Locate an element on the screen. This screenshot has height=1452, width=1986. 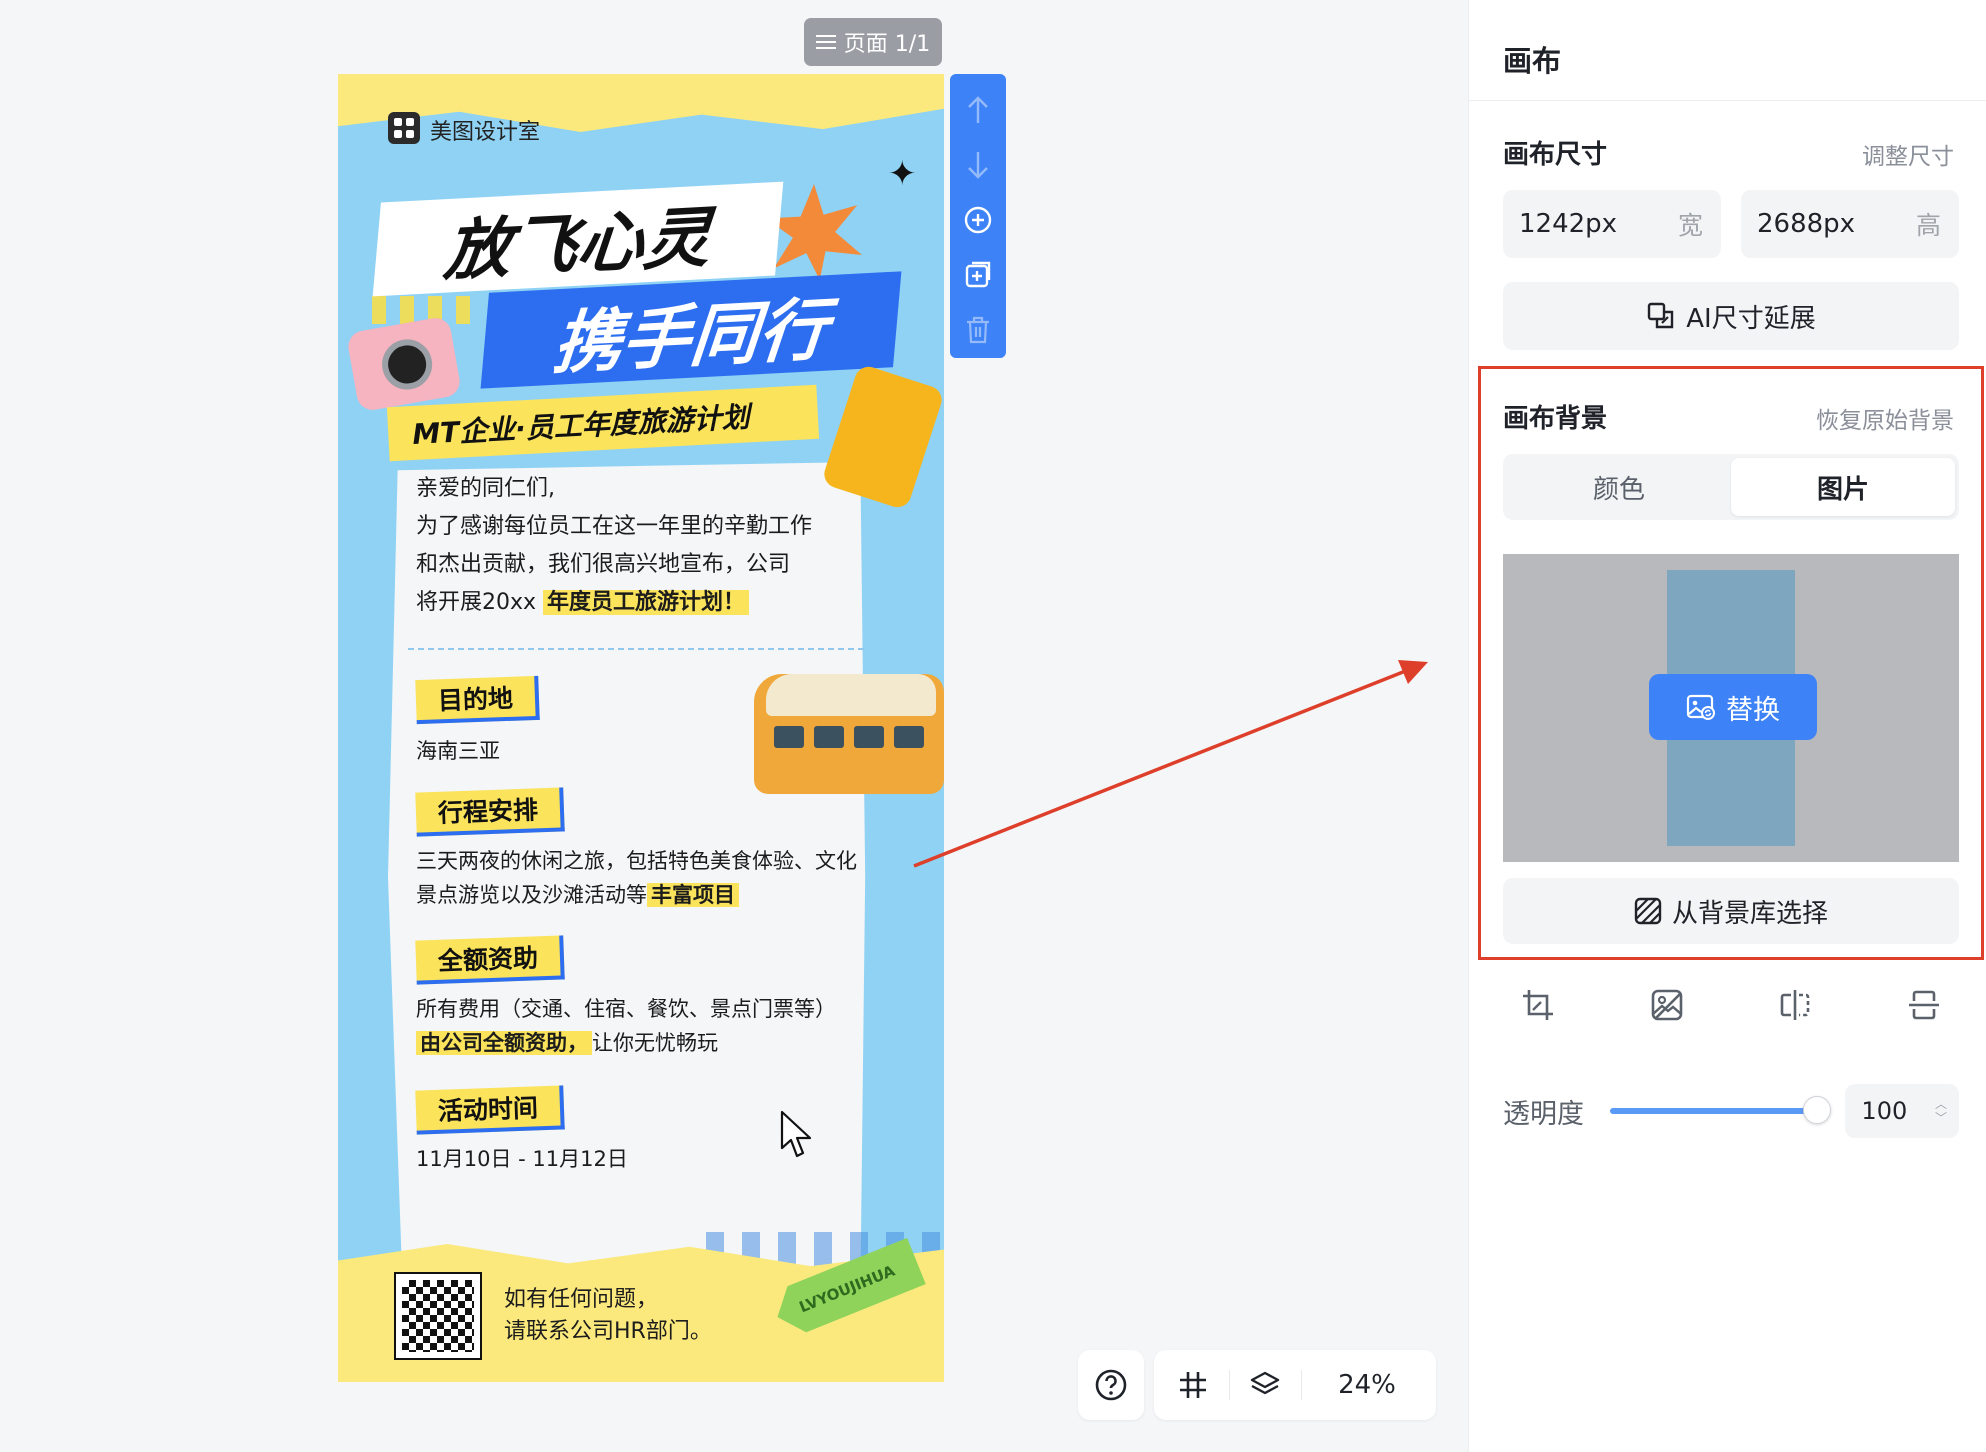
background-preview: 替换 is located at coordinates (1731, 708).